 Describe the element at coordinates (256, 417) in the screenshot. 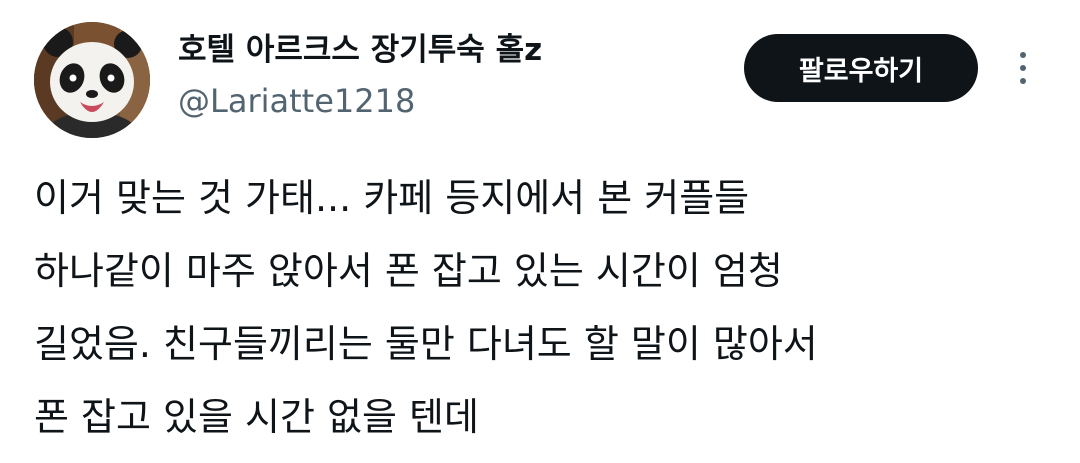

I see `tweet-text-line: 폰 잡고 있을 시간 없을 텐데` at that location.